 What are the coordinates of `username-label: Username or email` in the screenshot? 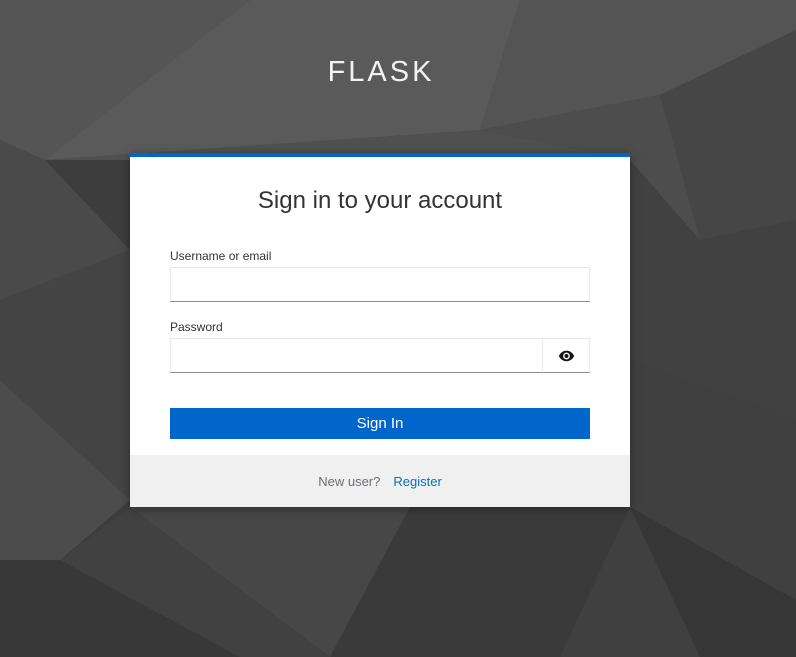 It's located at (221, 256).